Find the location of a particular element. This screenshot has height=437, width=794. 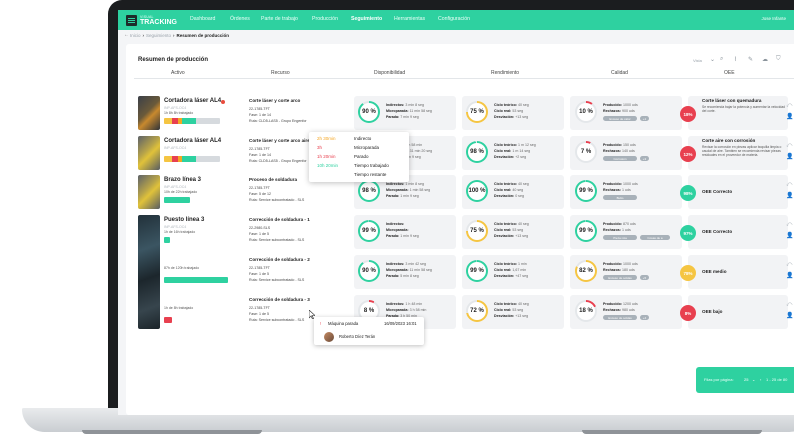

metric-label: Microparada: is located at coordinates (397, 190).